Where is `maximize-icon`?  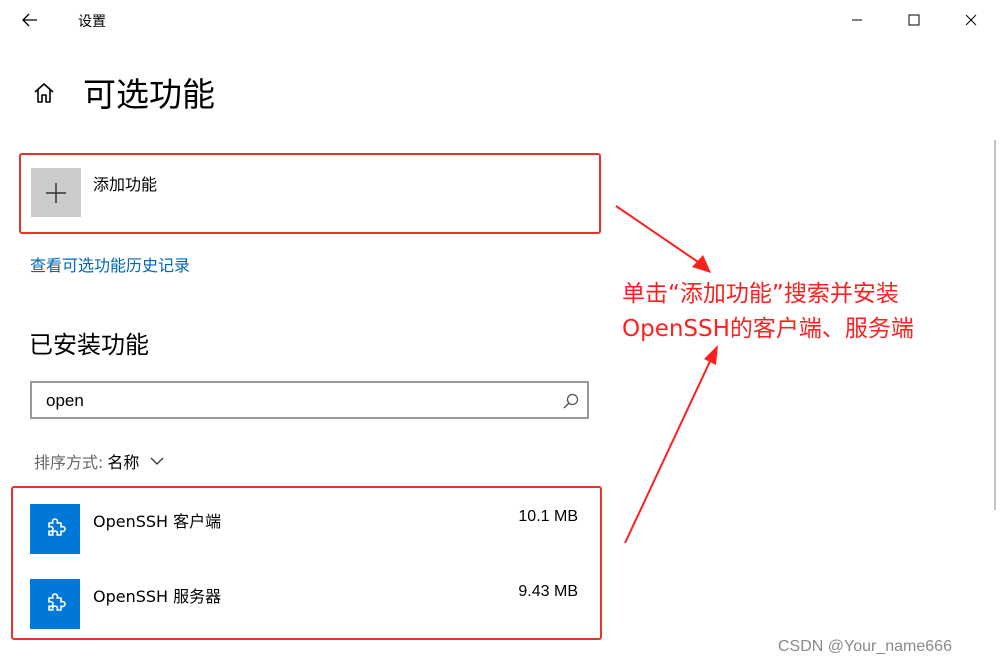 maximize-icon is located at coordinates (914, 20).